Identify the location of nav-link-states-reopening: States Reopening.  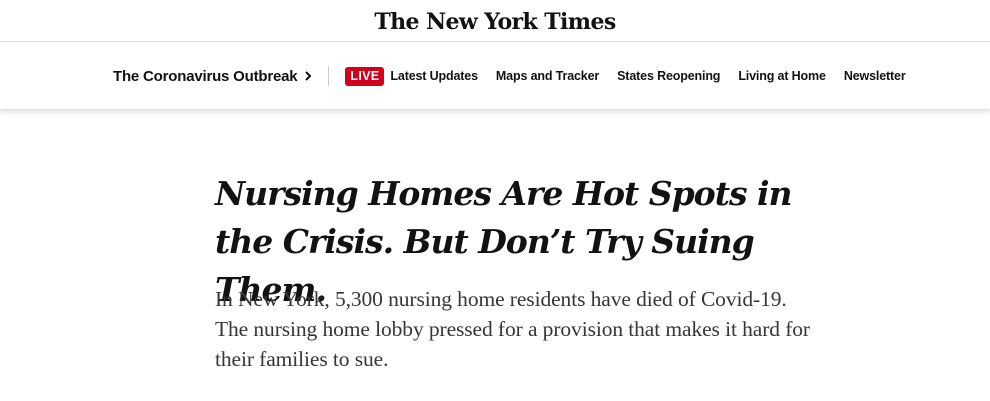
(668, 76).